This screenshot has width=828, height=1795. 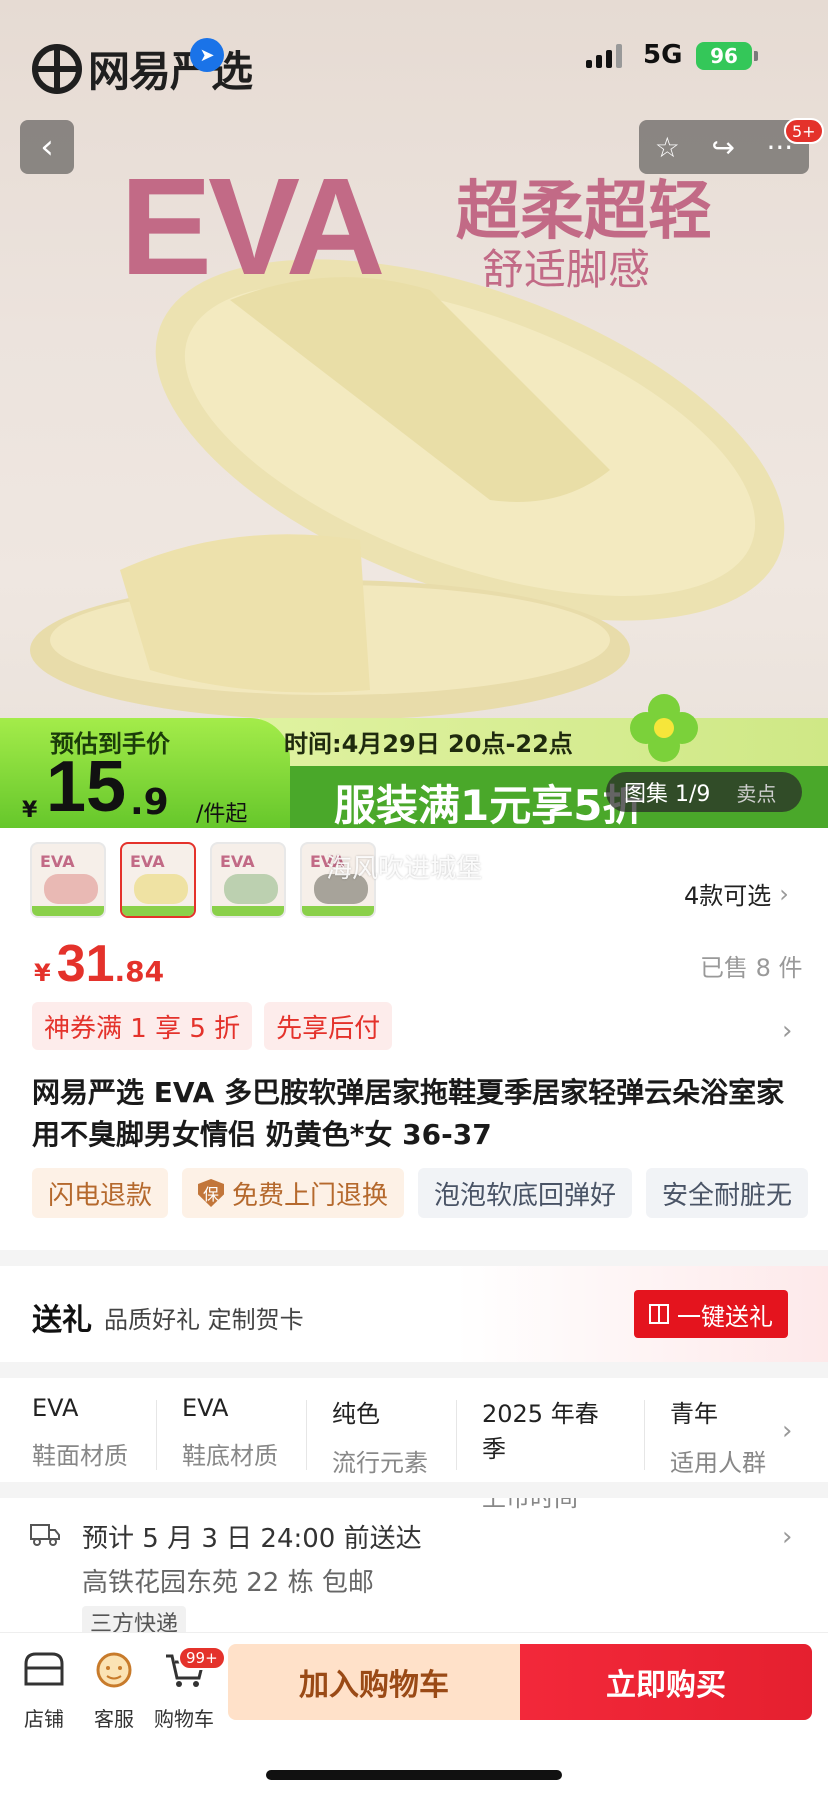 I want to click on coupon-pay-later: 先享后付, so click(x=328, y=1026).